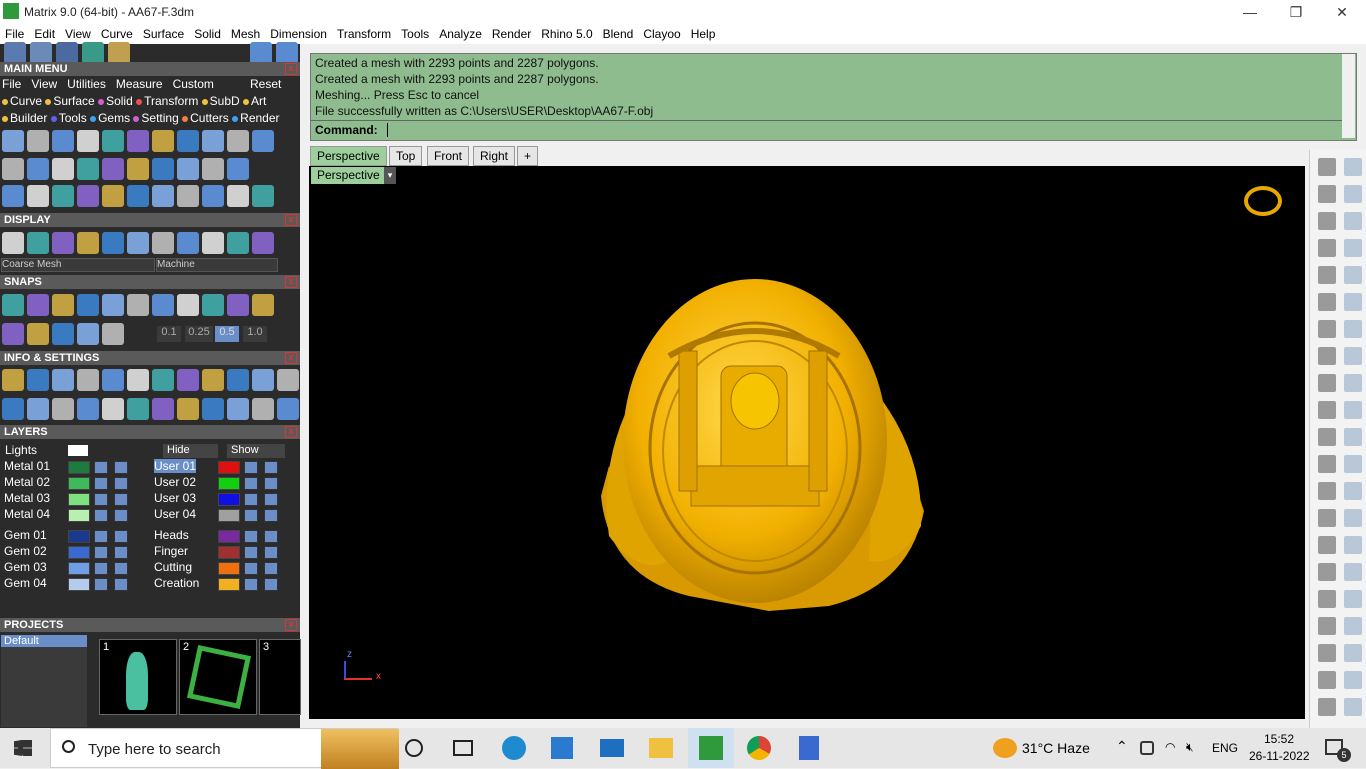  What do you see at coordinates (175, 498) in the screenshot?
I see `layer-name: User 03` at bounding box center [175, 498].